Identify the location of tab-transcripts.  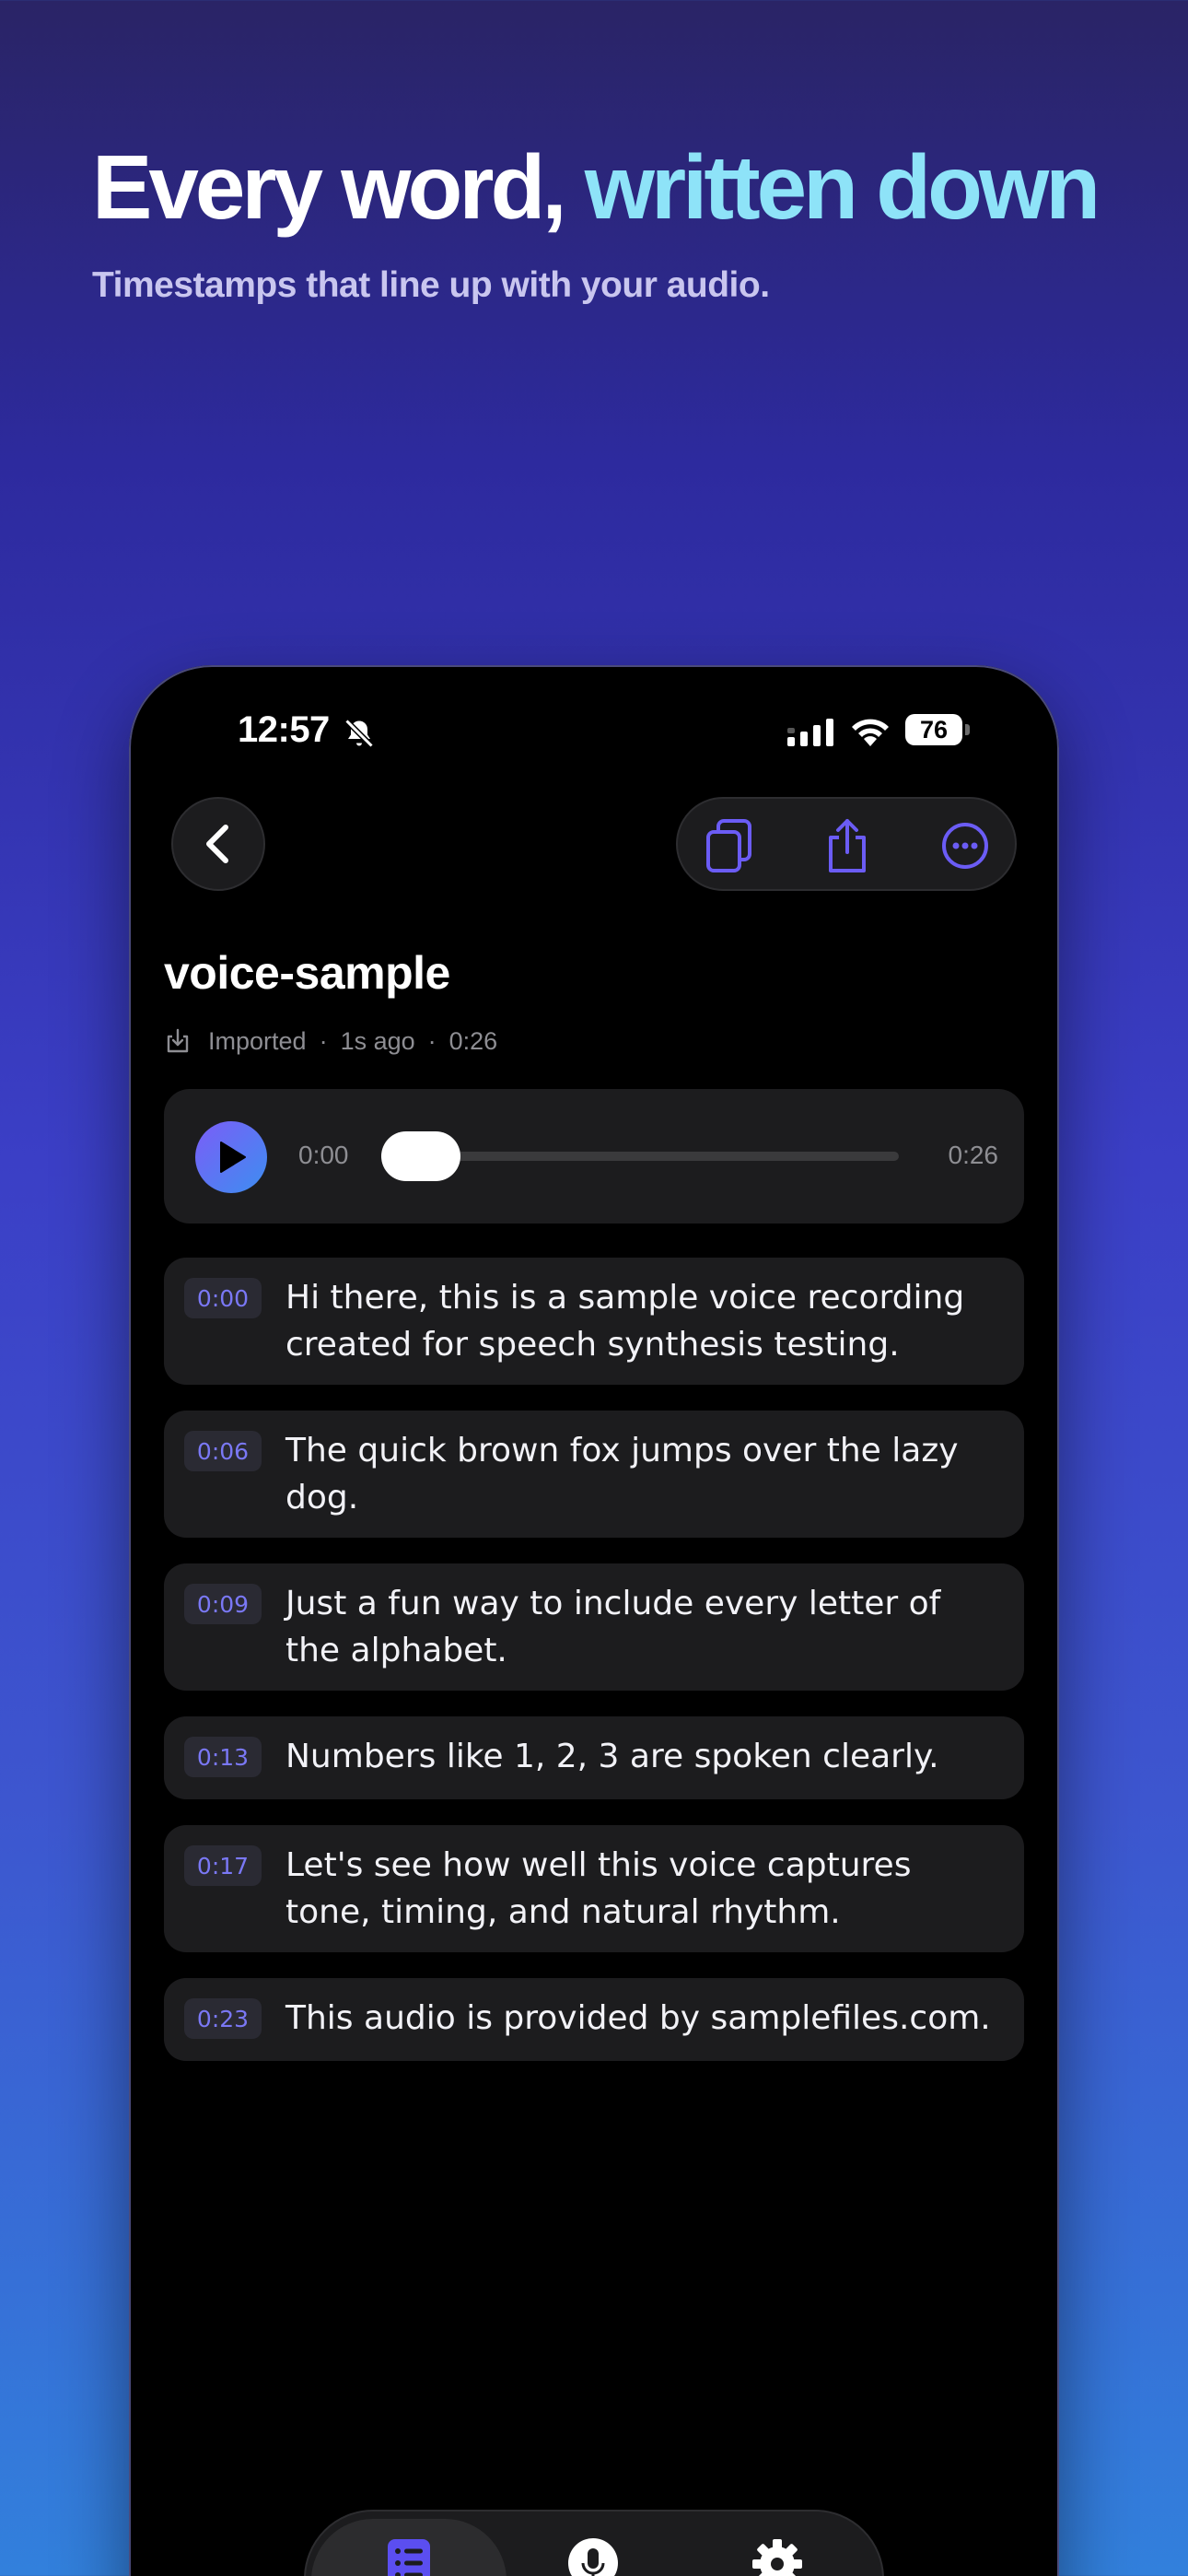
(409, 2547).